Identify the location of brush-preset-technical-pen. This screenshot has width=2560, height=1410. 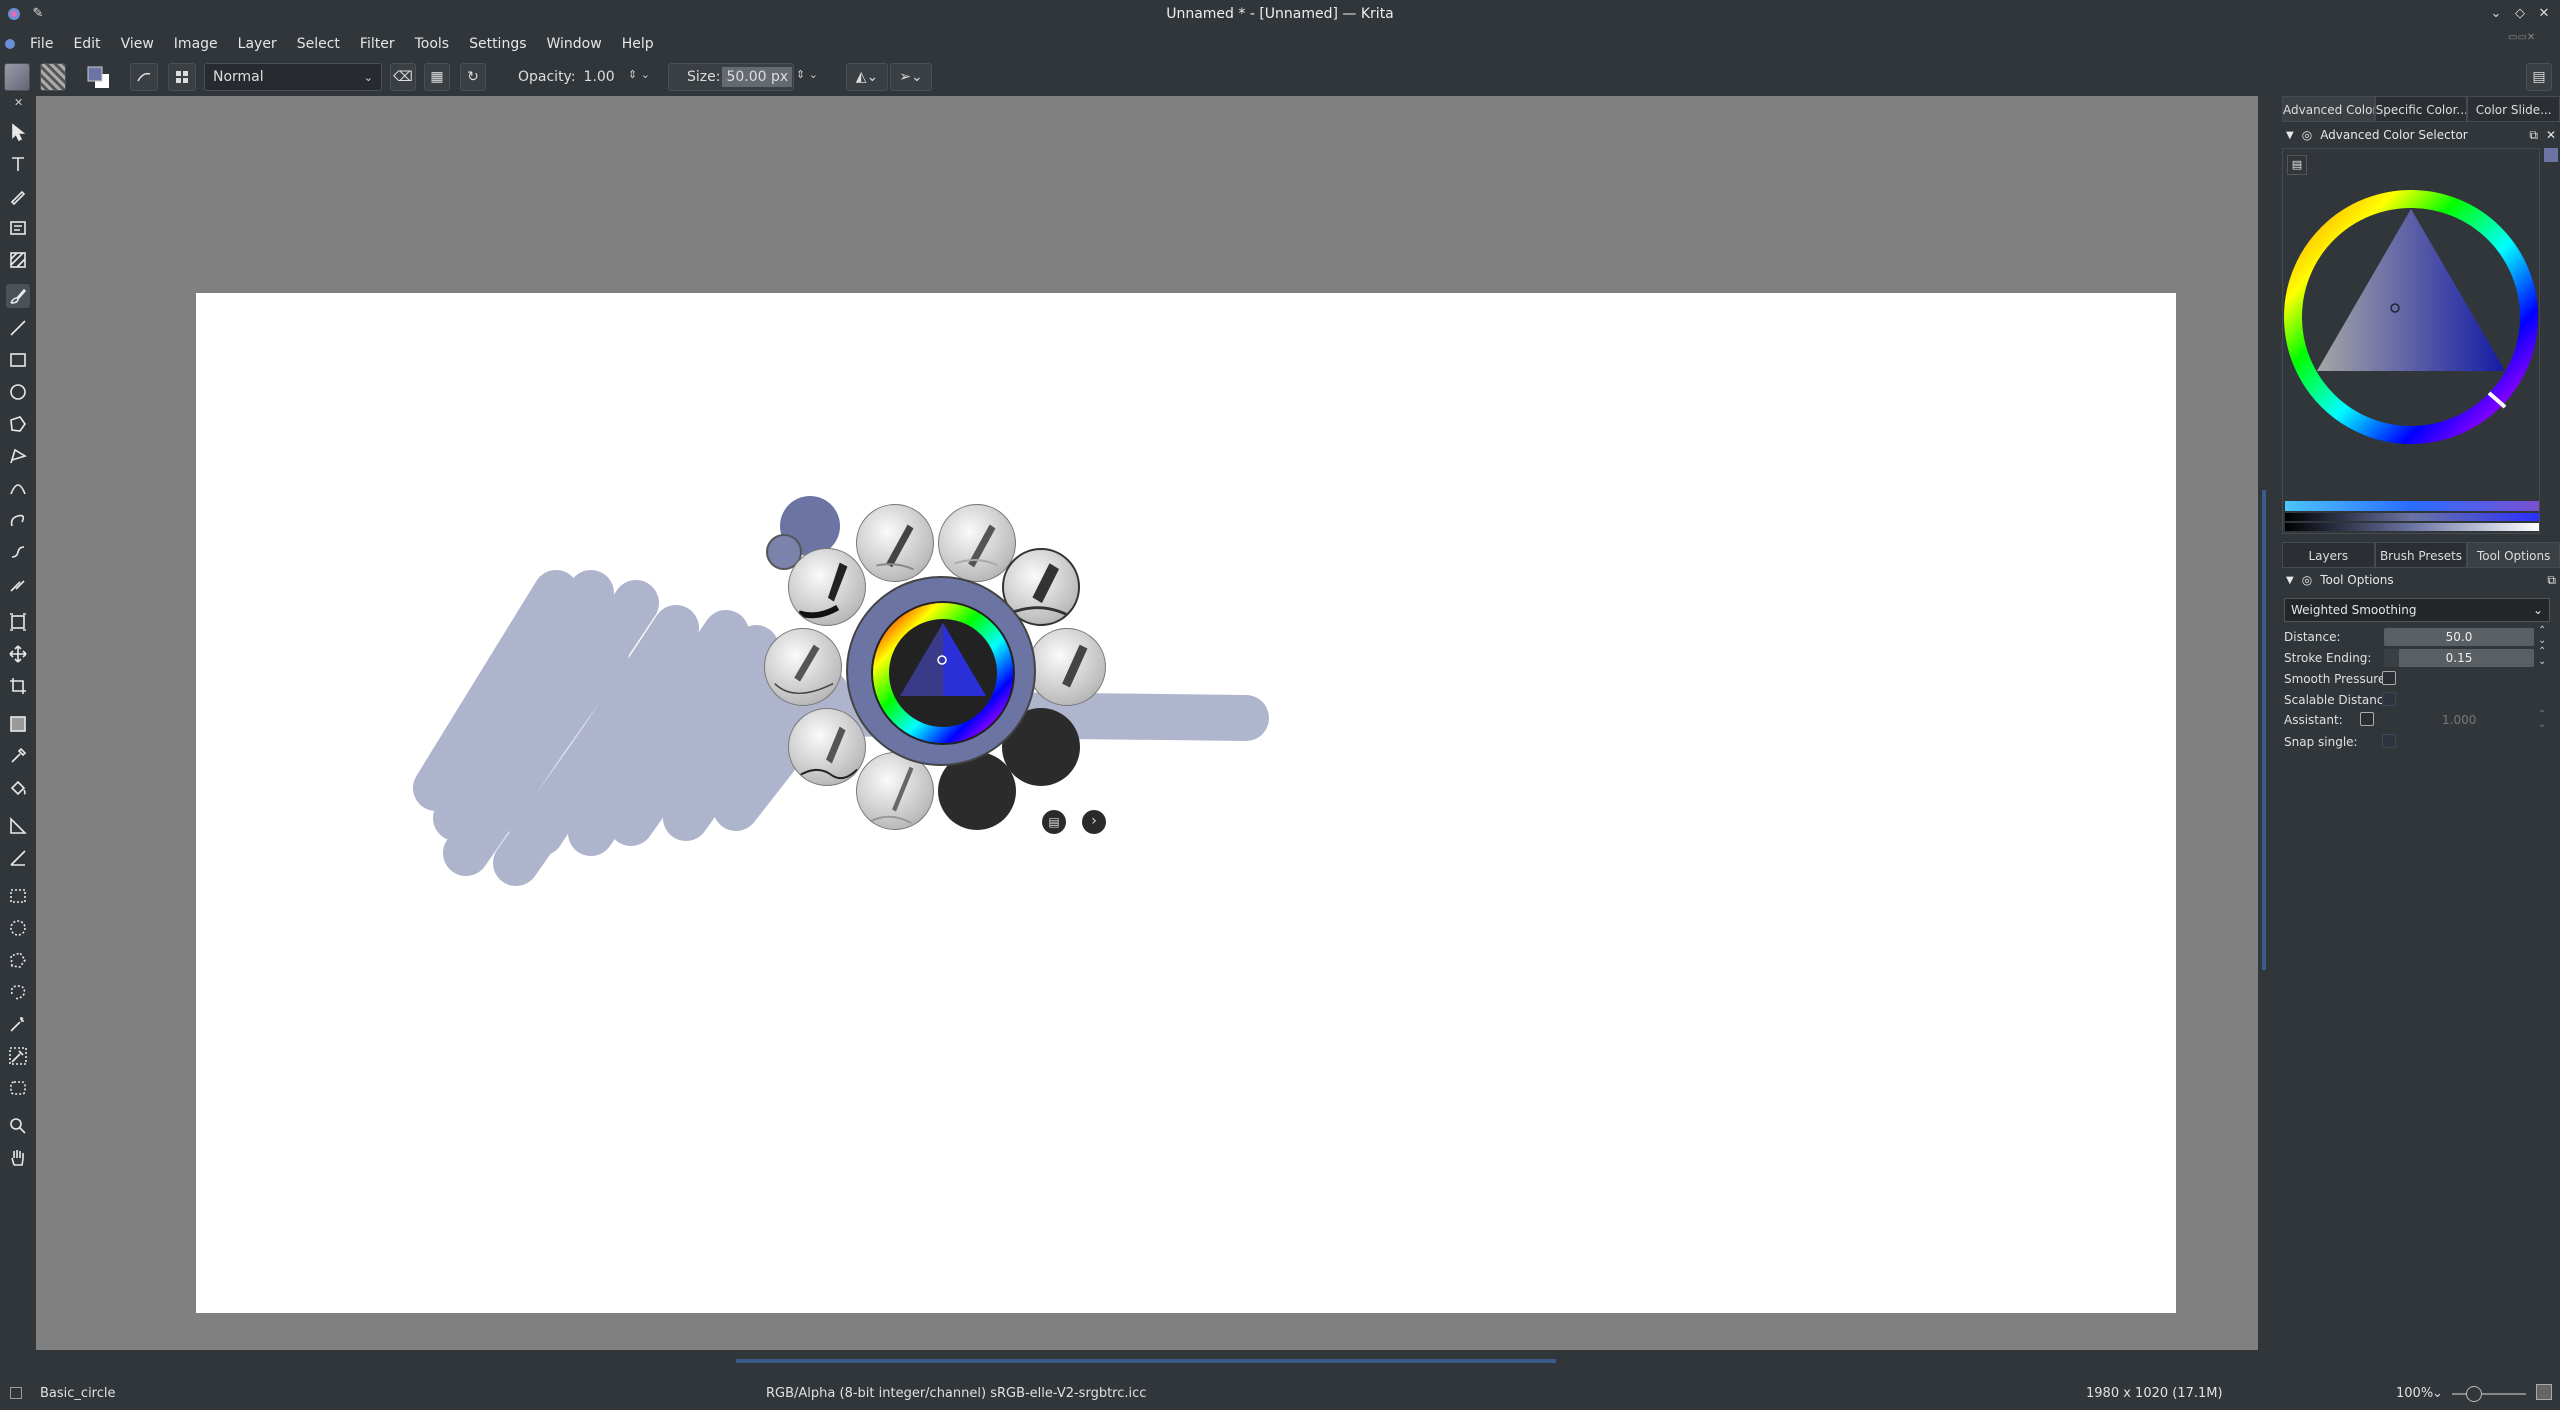
(803, 667).